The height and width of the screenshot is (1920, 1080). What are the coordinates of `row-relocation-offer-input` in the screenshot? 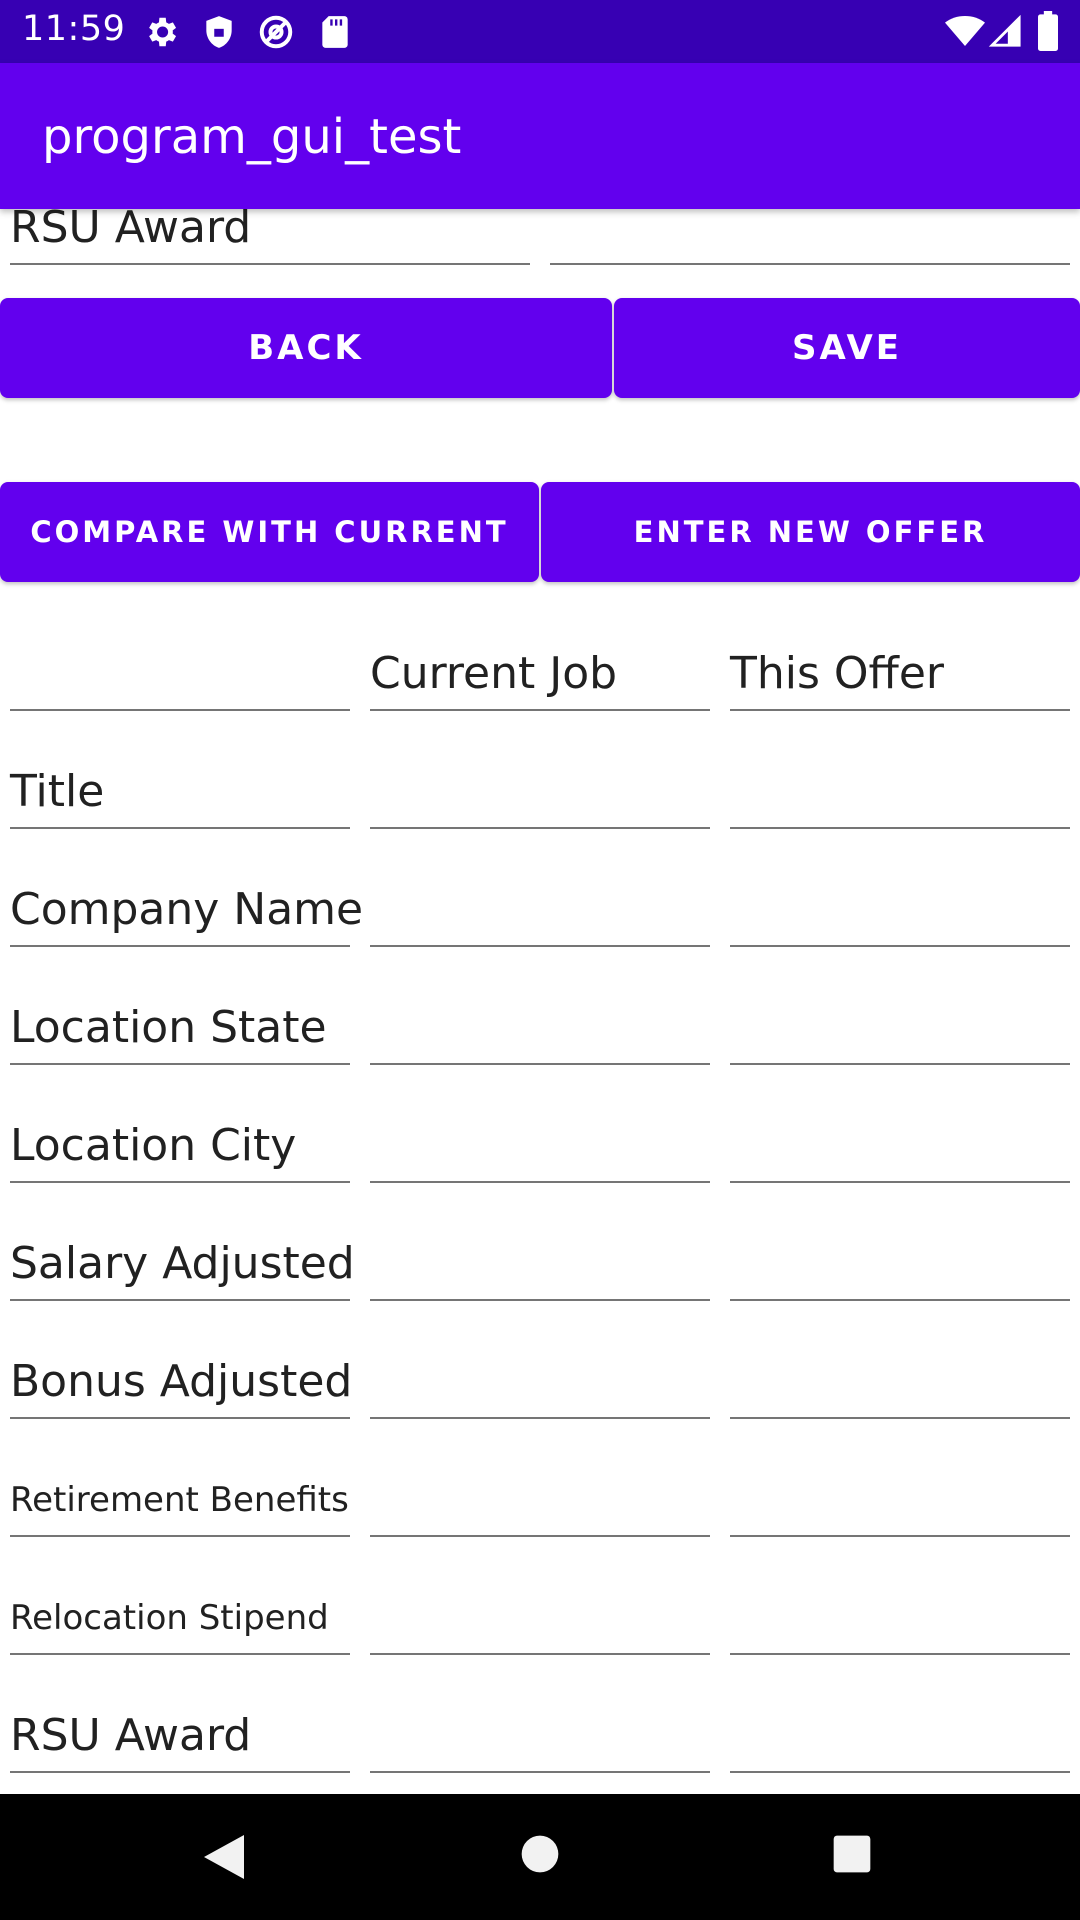 It's located at (900, 1624).